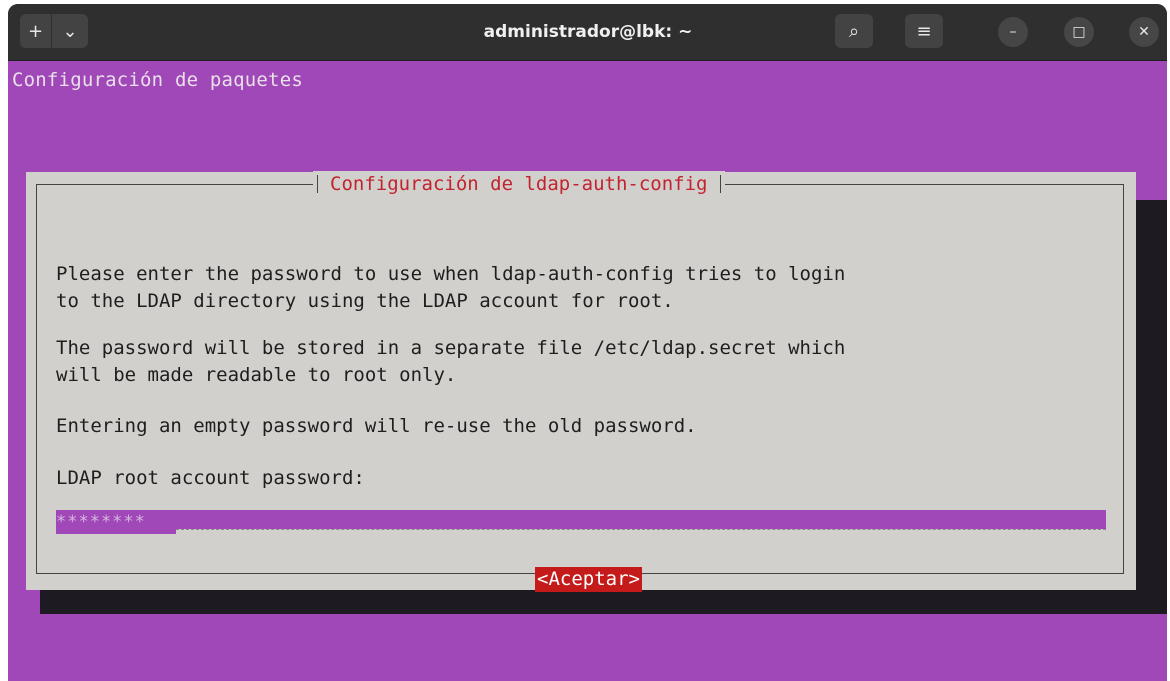 The width and height of the screenshot is (1170, 681). What do you see at coordinates (641, 531) in the screenshot?
I see `password-field-underline` at bounding box center [641, 531].